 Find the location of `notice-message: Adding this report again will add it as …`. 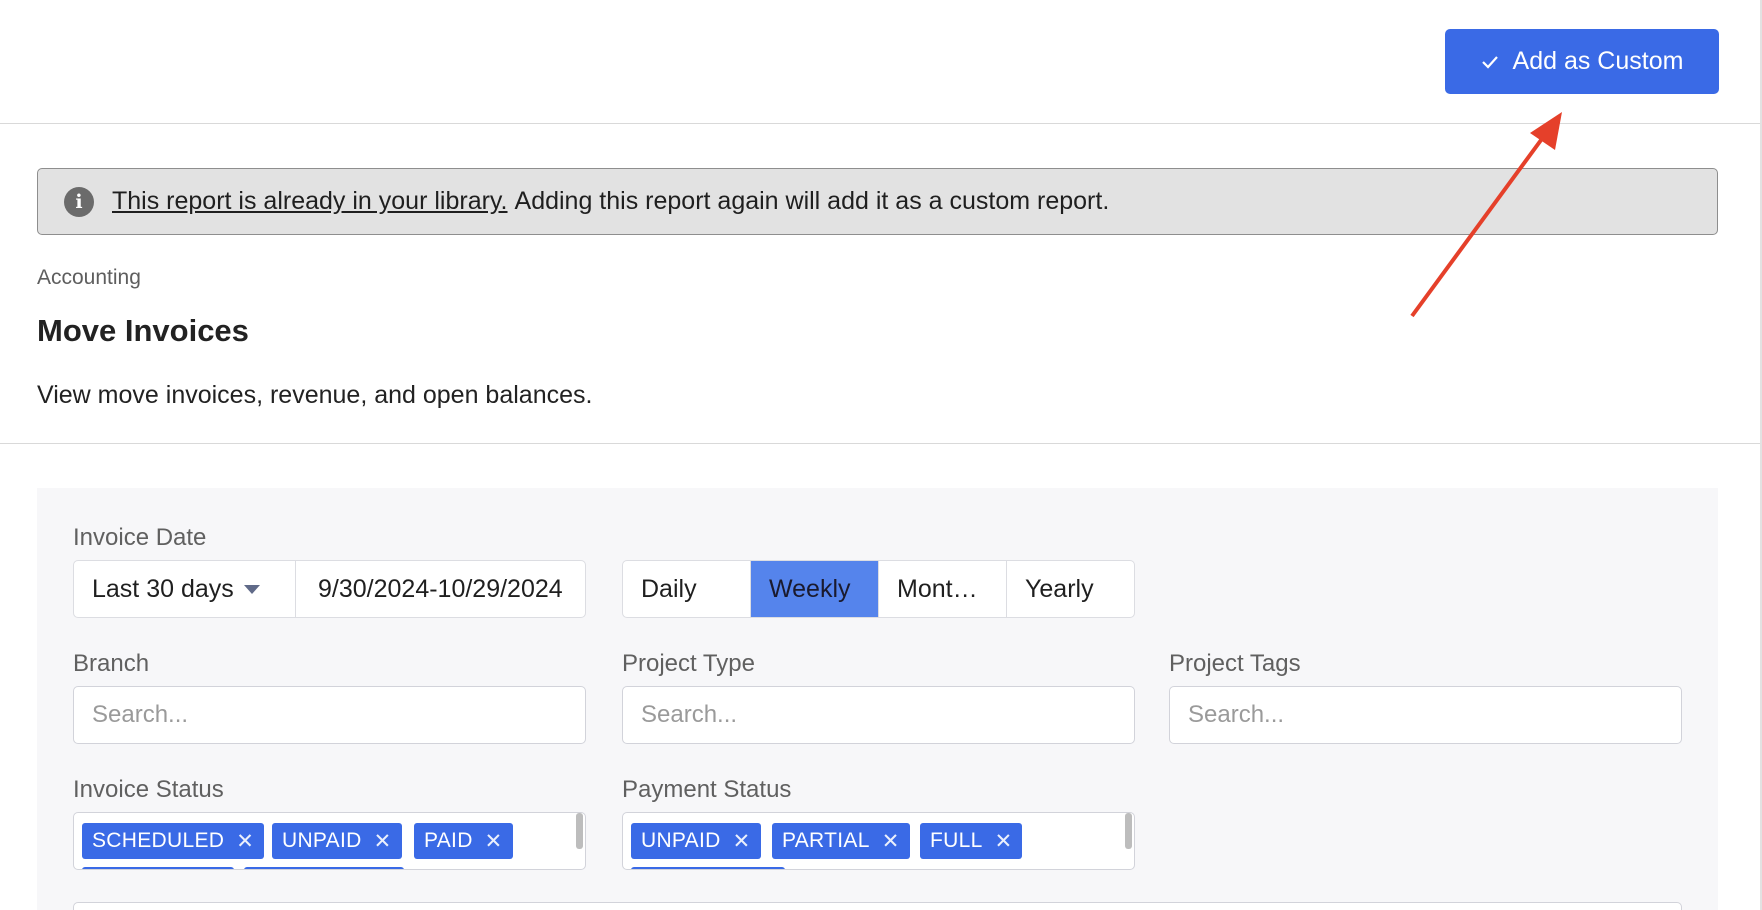

notice-message: Adding this report again will add it as … is located at coordinates (812, 201).